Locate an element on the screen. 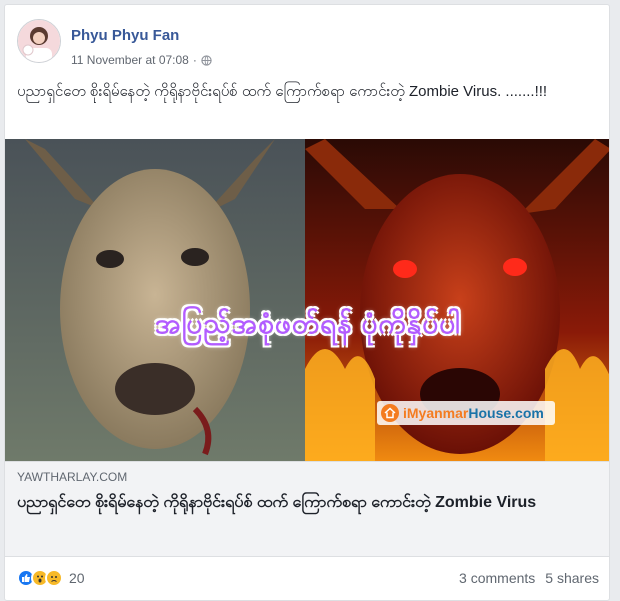 Image resolution: width=620 pixels, height=601 pixels. reactions: 20 is located at coordinates (51, 578).